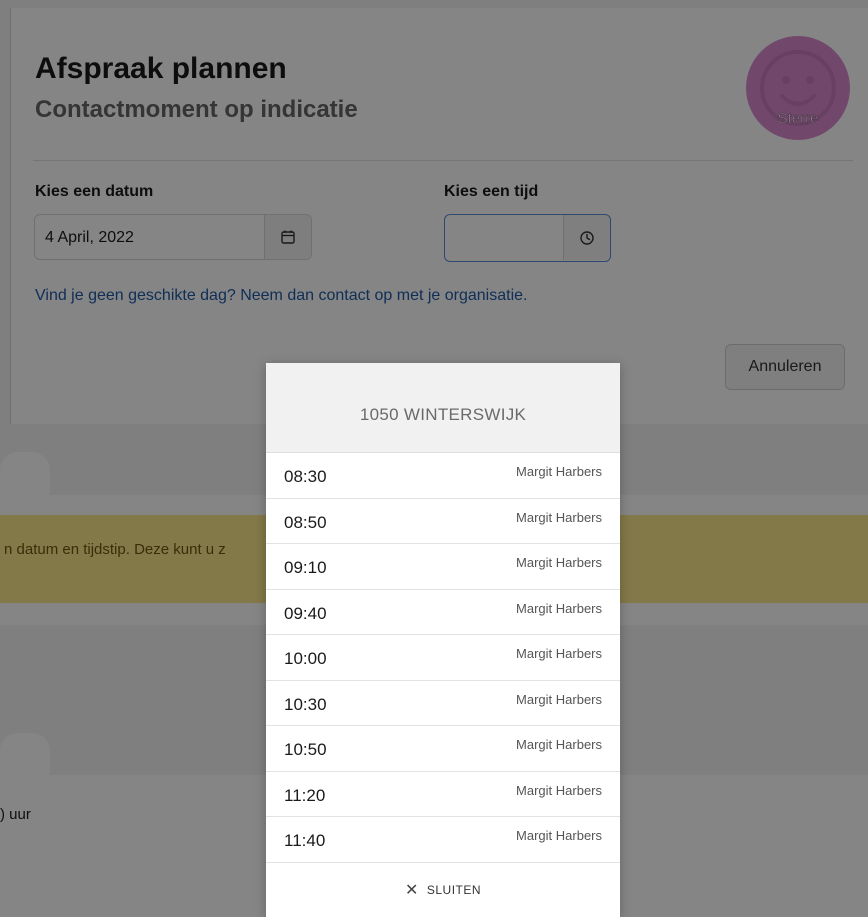 This screenshot has width=868, height=917. What do you see at coordinates (305, 476) in the screenshot?
I see `slot-time: 08:30` at bounding box center [305, 476].